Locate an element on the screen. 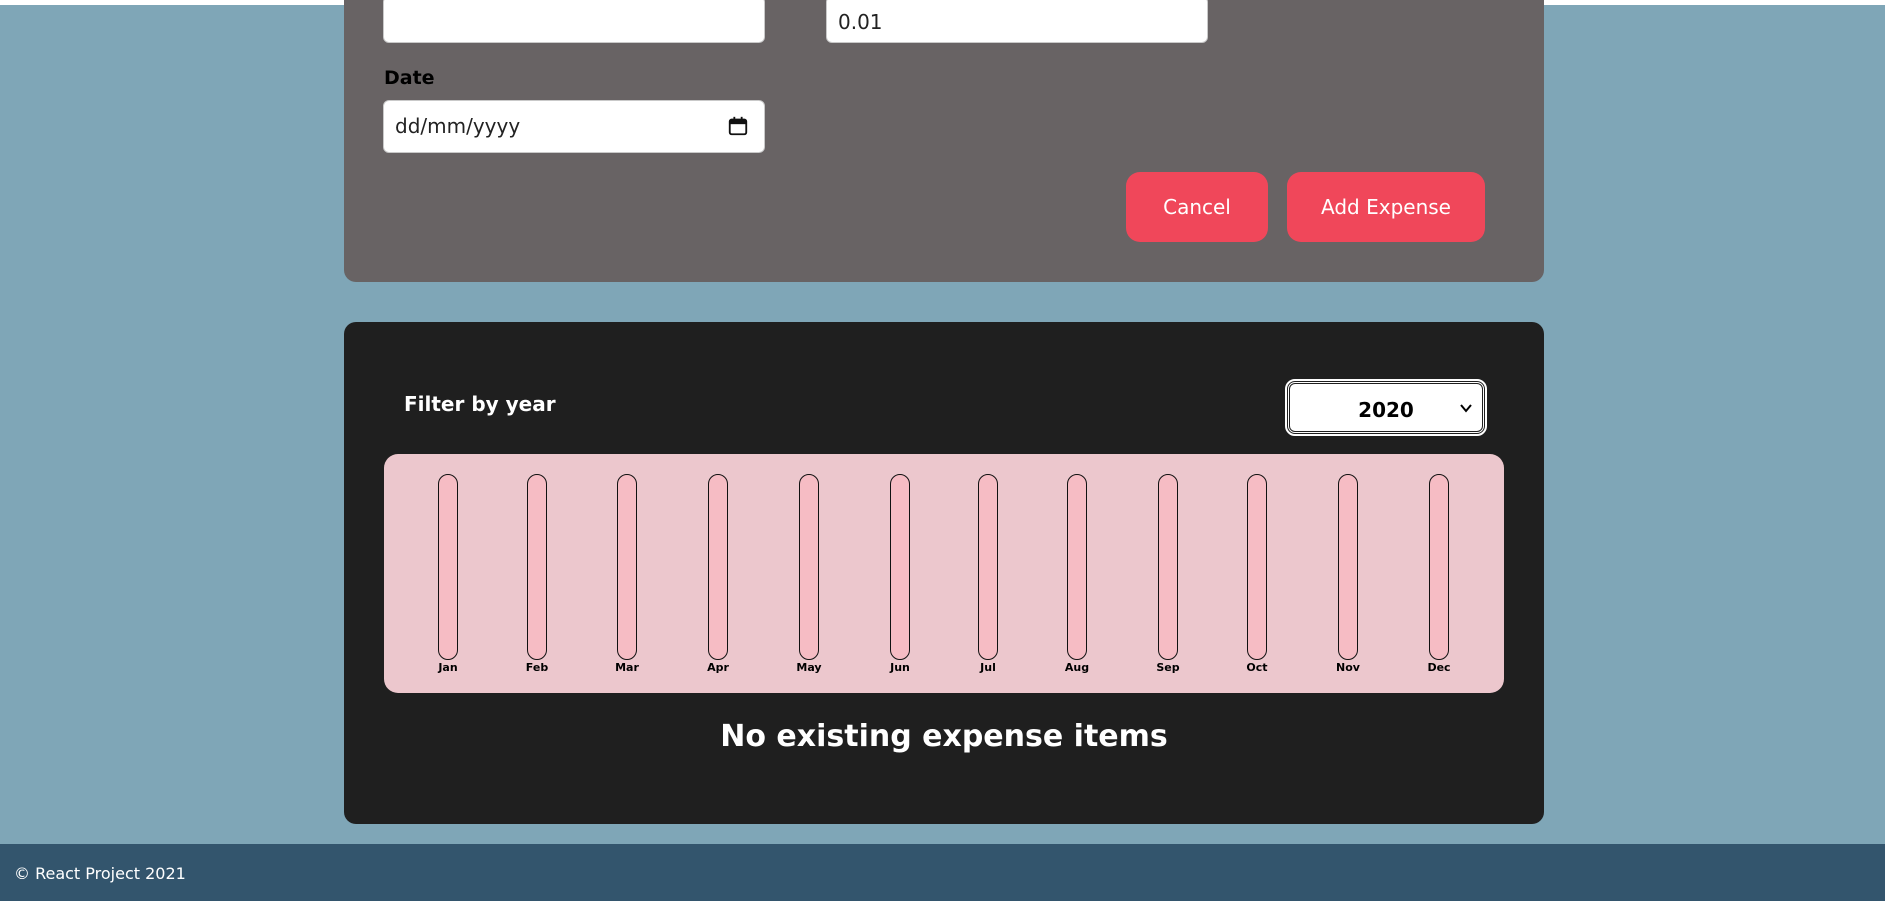 Image resolution: width=1885 pixels, height=901 pixels. chart-bar-jan: Jan is located at coordinates (448, 576).